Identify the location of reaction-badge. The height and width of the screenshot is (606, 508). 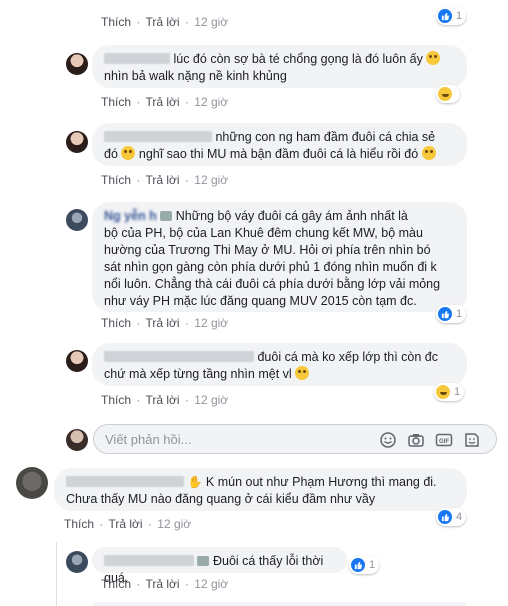
(448, 94).